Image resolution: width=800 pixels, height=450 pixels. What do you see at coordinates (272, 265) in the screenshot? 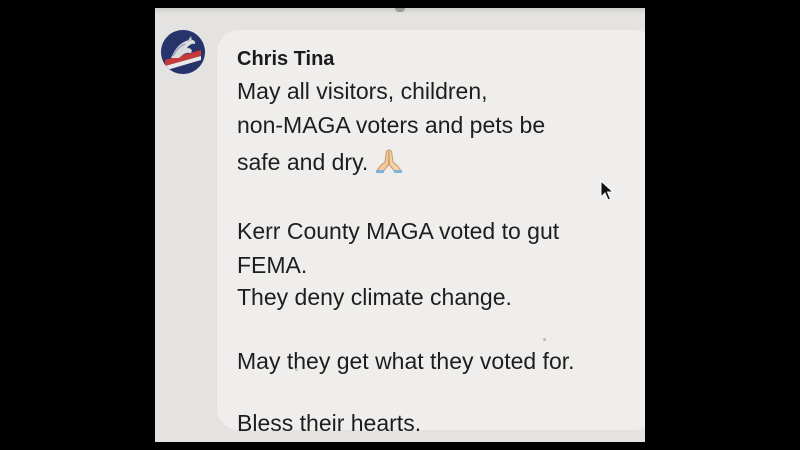
I see `message-line-5: FEMA.` at bounding box center [272, 265].